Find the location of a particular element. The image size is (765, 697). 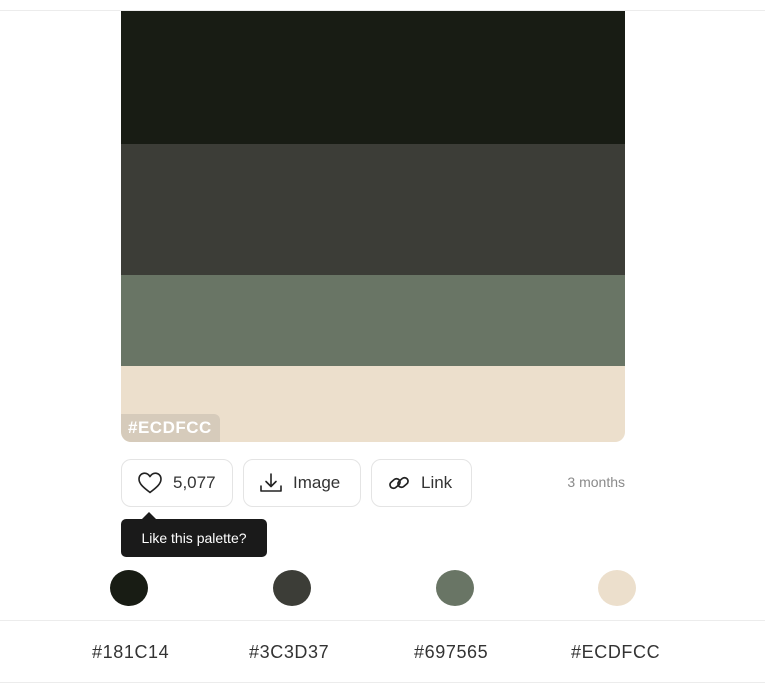

hex-code: #181C14 is located at coordinates (130, 652).